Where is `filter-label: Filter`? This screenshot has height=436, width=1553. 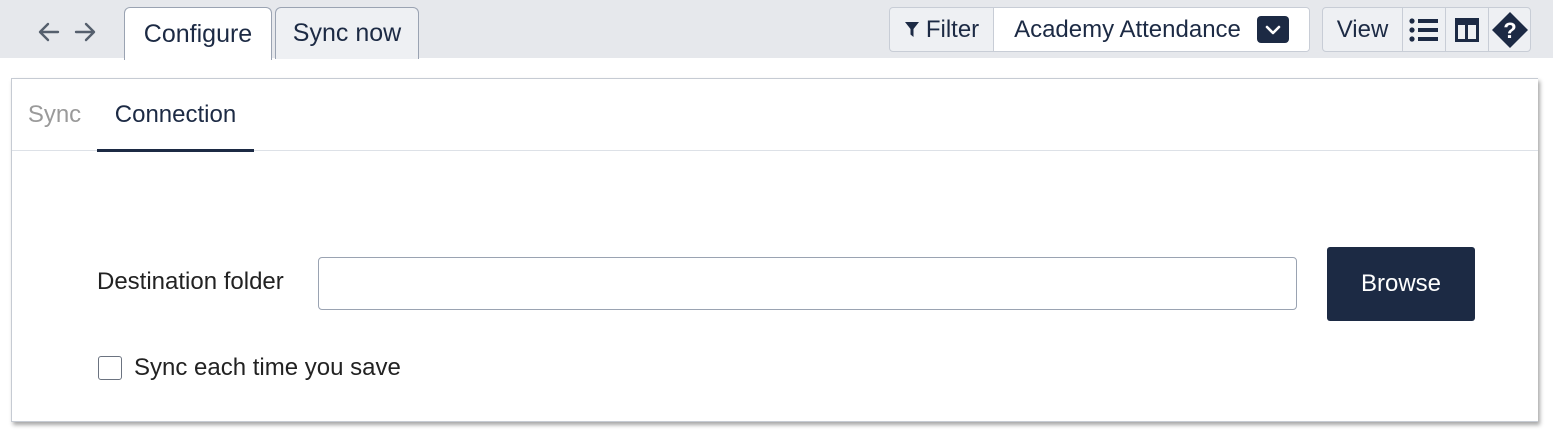 filter-label: Filter is located at coordinates (952, 29).